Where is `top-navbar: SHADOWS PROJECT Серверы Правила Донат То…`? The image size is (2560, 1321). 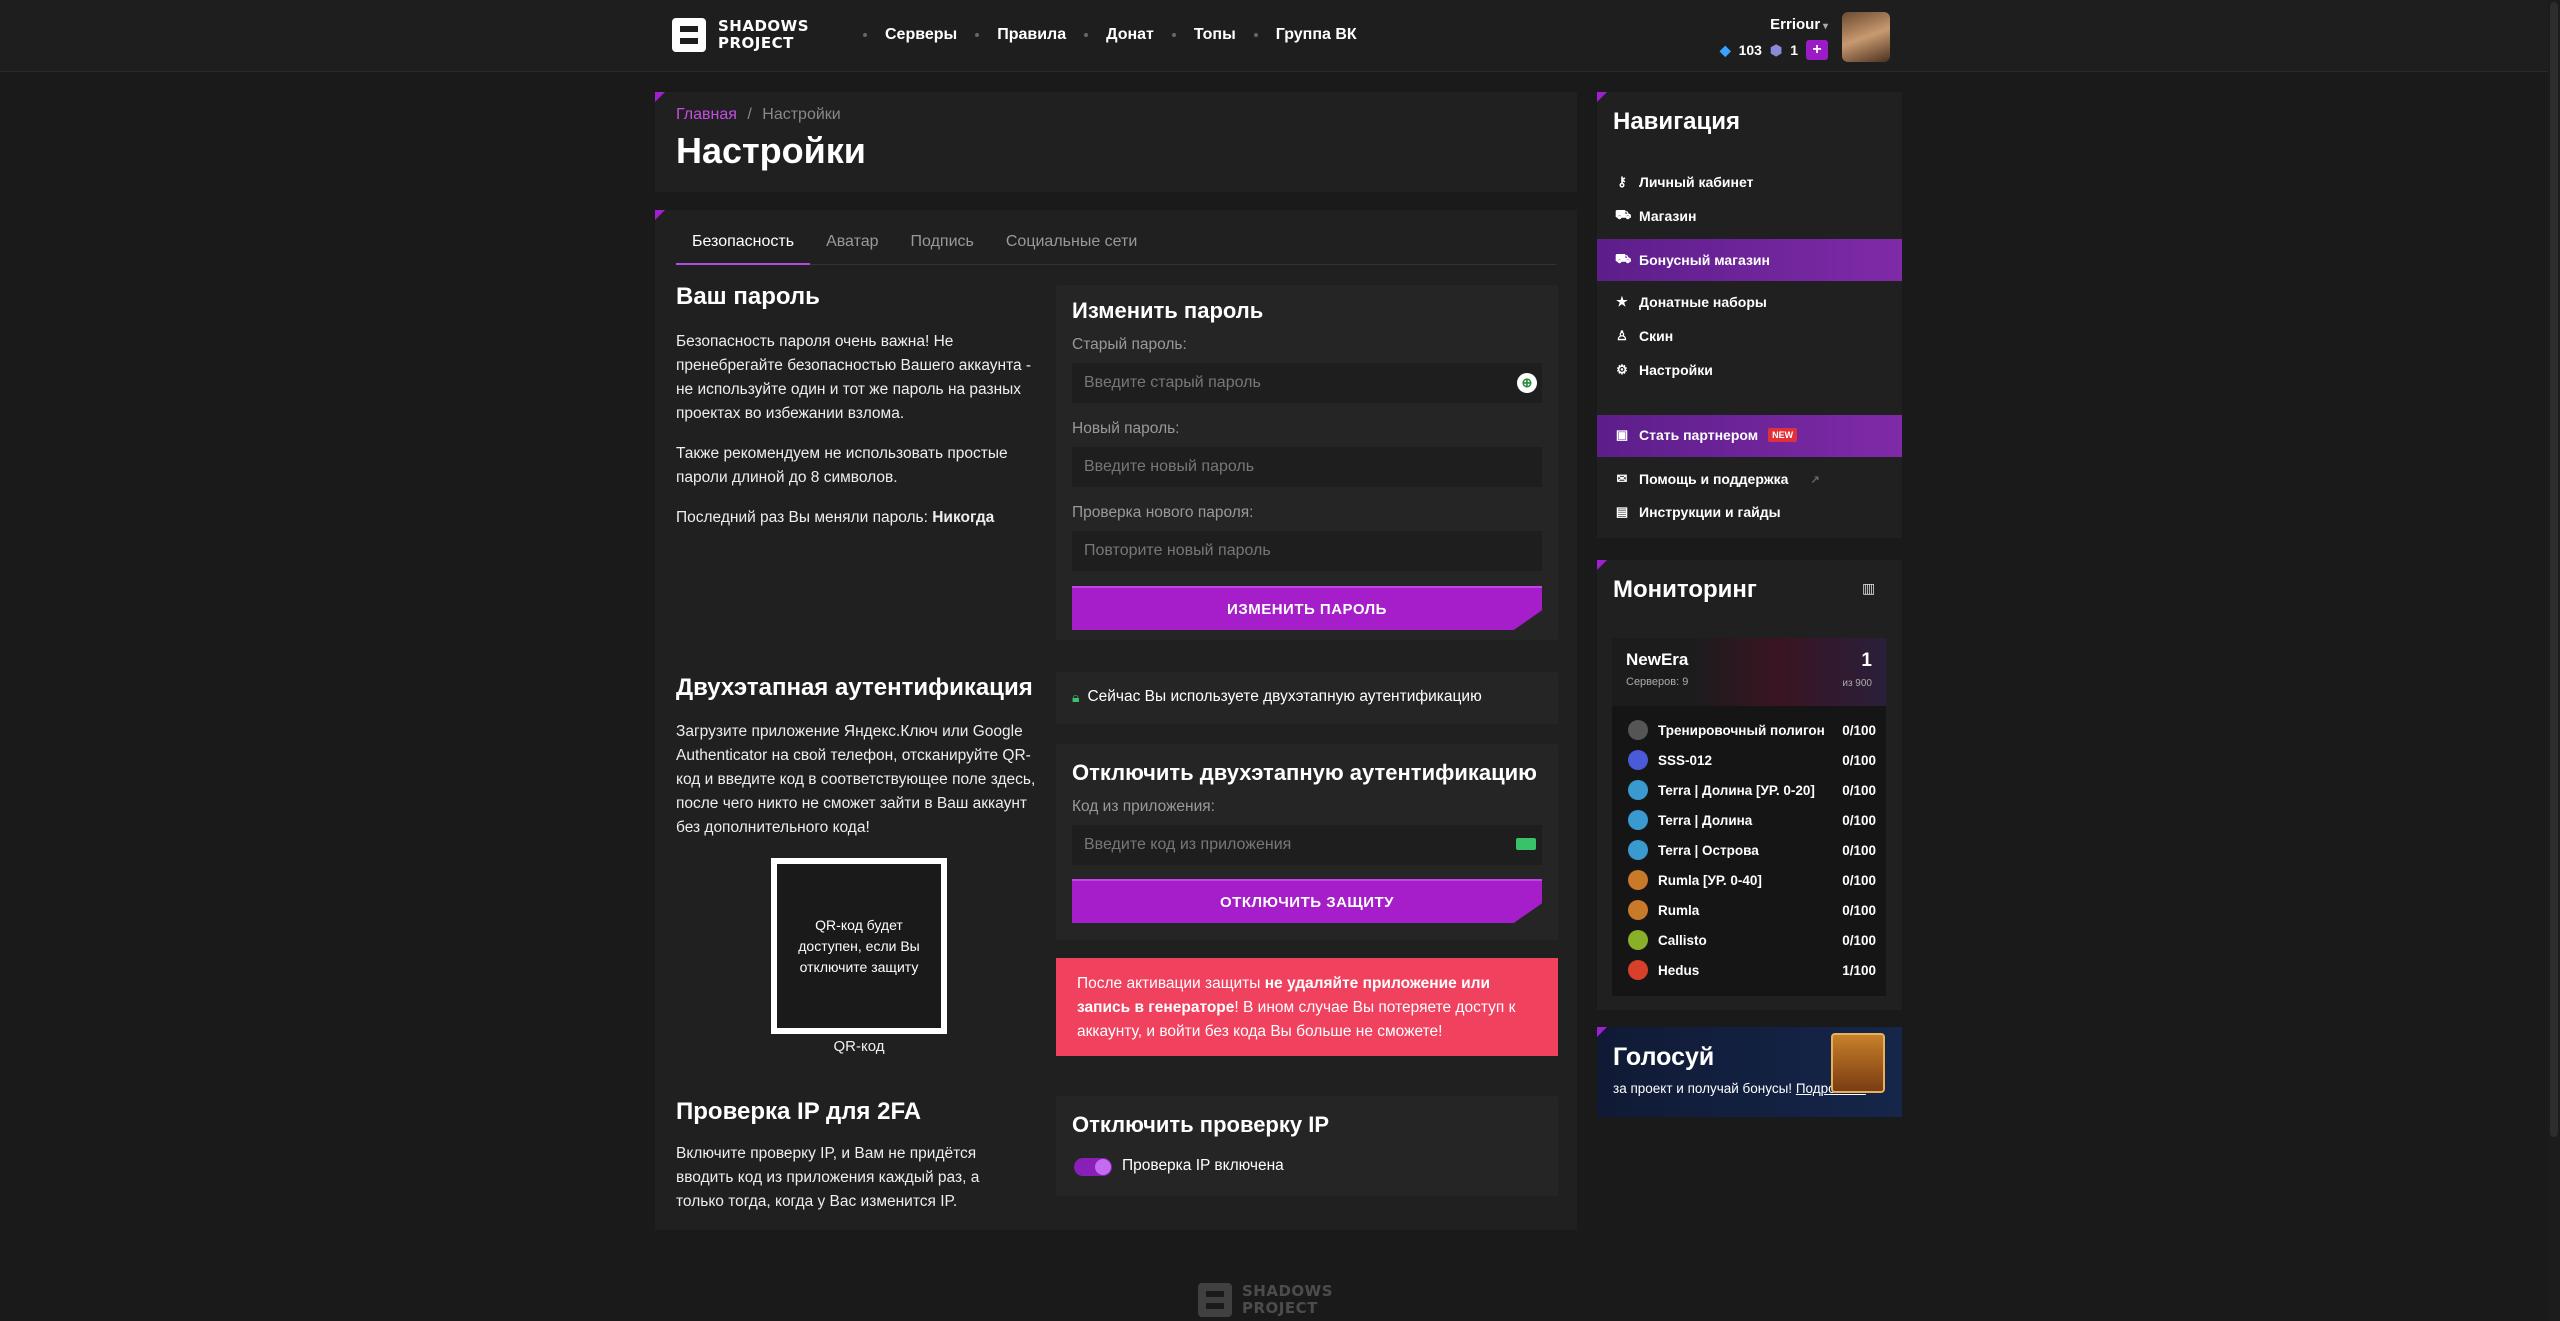
top-navbar: SHADOWS PROJECT Серверы Правила Донат То… is located at coordinates (1280, 36).